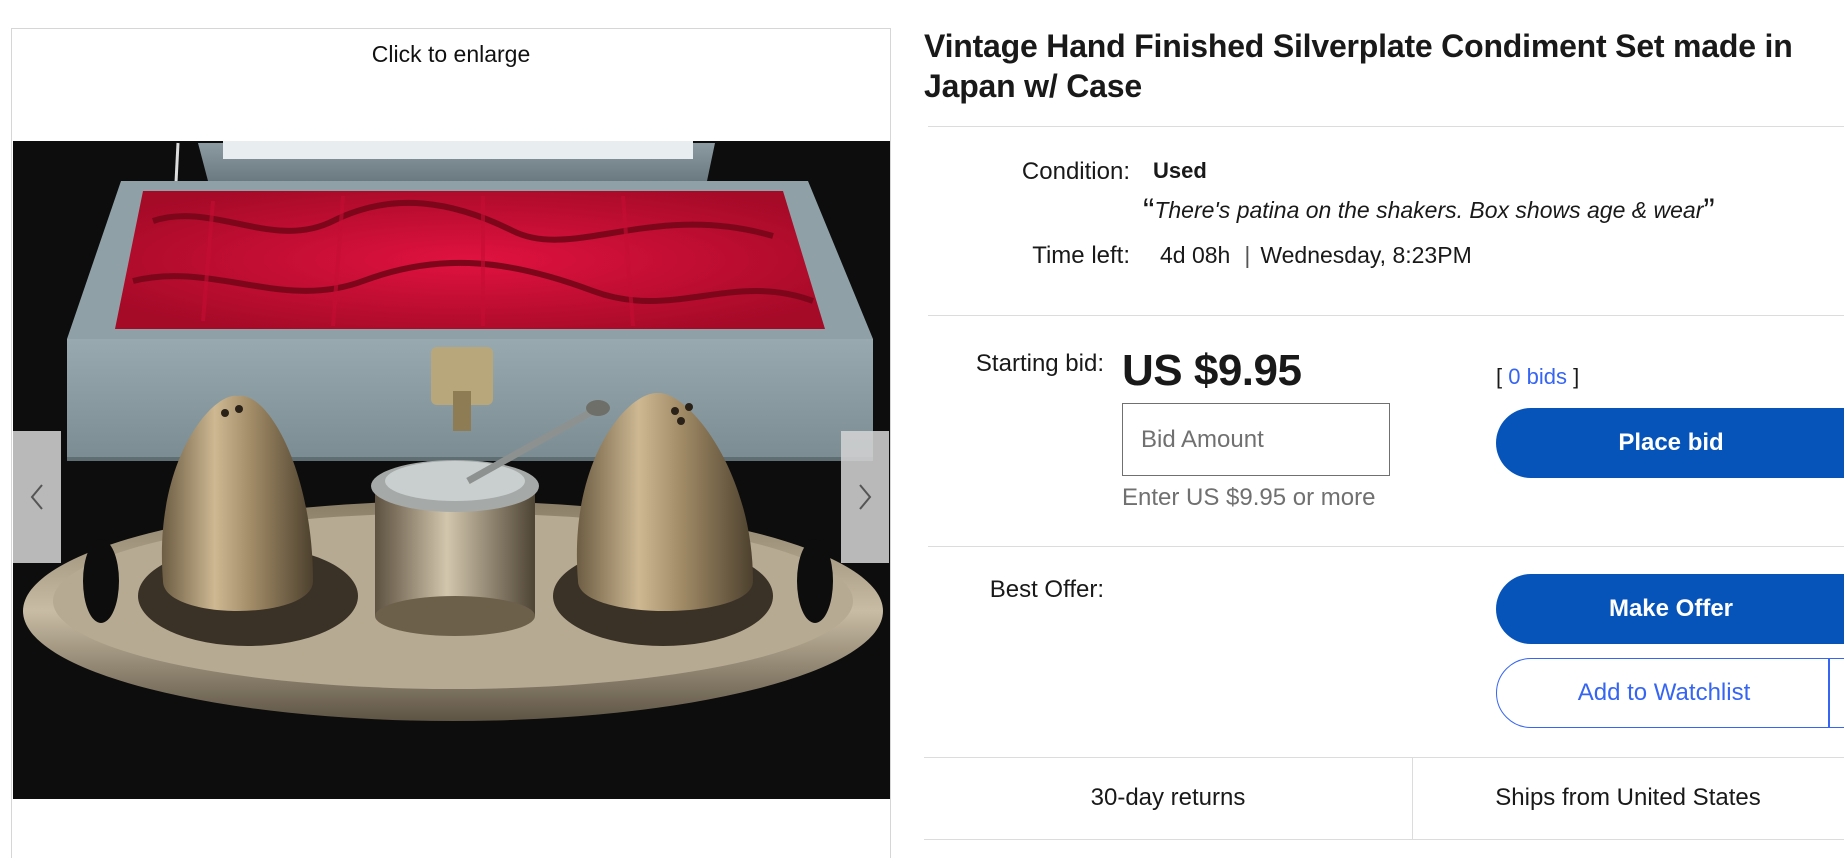 This screenshot has width=1844, height=858. Describe the element at coordinates (1670, 443) in the screenshot. I see `place-bid-button: Place bid` at that location.